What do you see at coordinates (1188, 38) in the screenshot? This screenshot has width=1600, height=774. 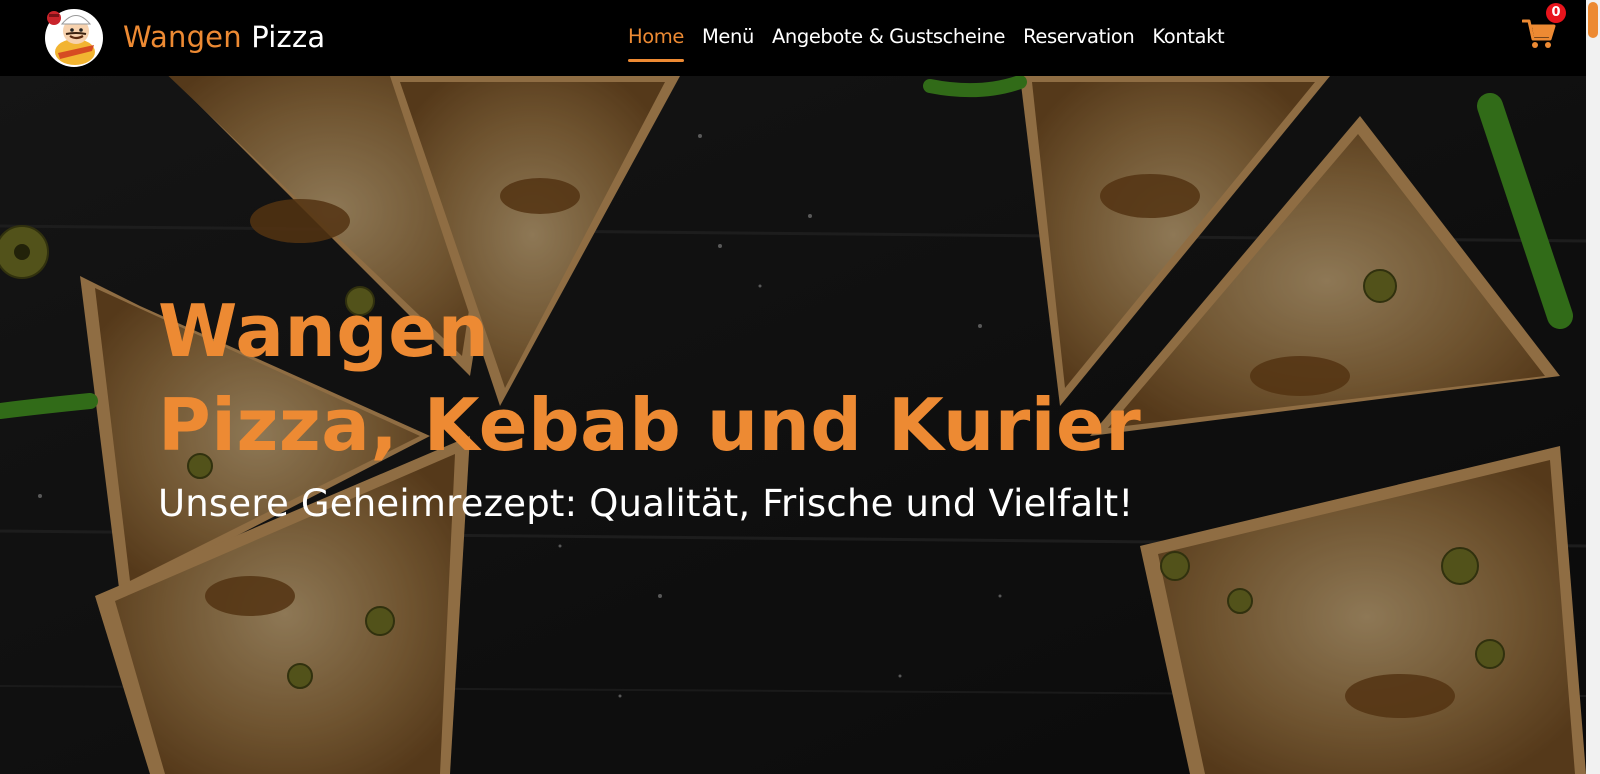 I see `nav-contact: Kontakt` at bounding box center [1188, 38].